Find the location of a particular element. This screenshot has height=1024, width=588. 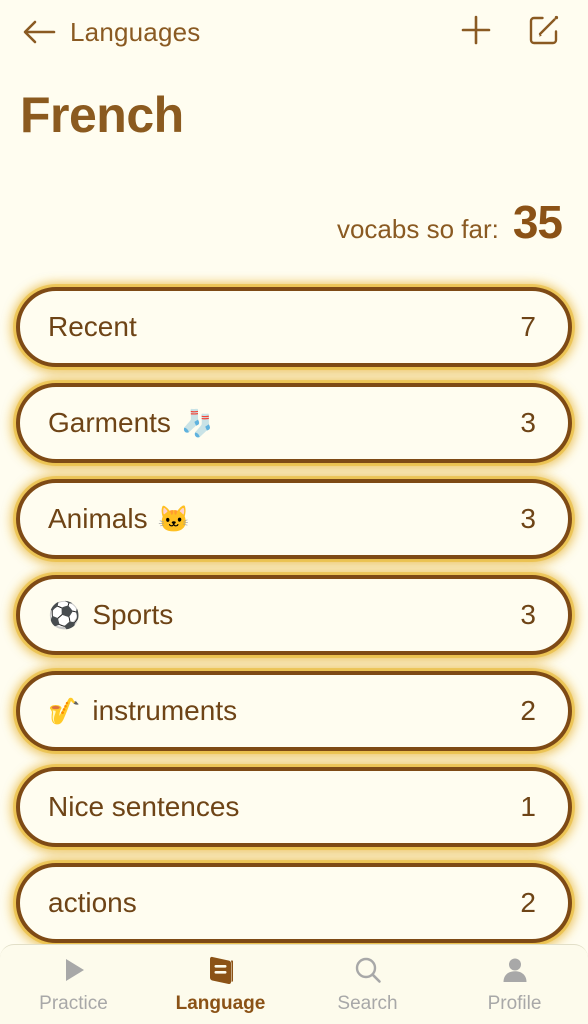

tab-label: Practice is located at coordinates (73, 1003).